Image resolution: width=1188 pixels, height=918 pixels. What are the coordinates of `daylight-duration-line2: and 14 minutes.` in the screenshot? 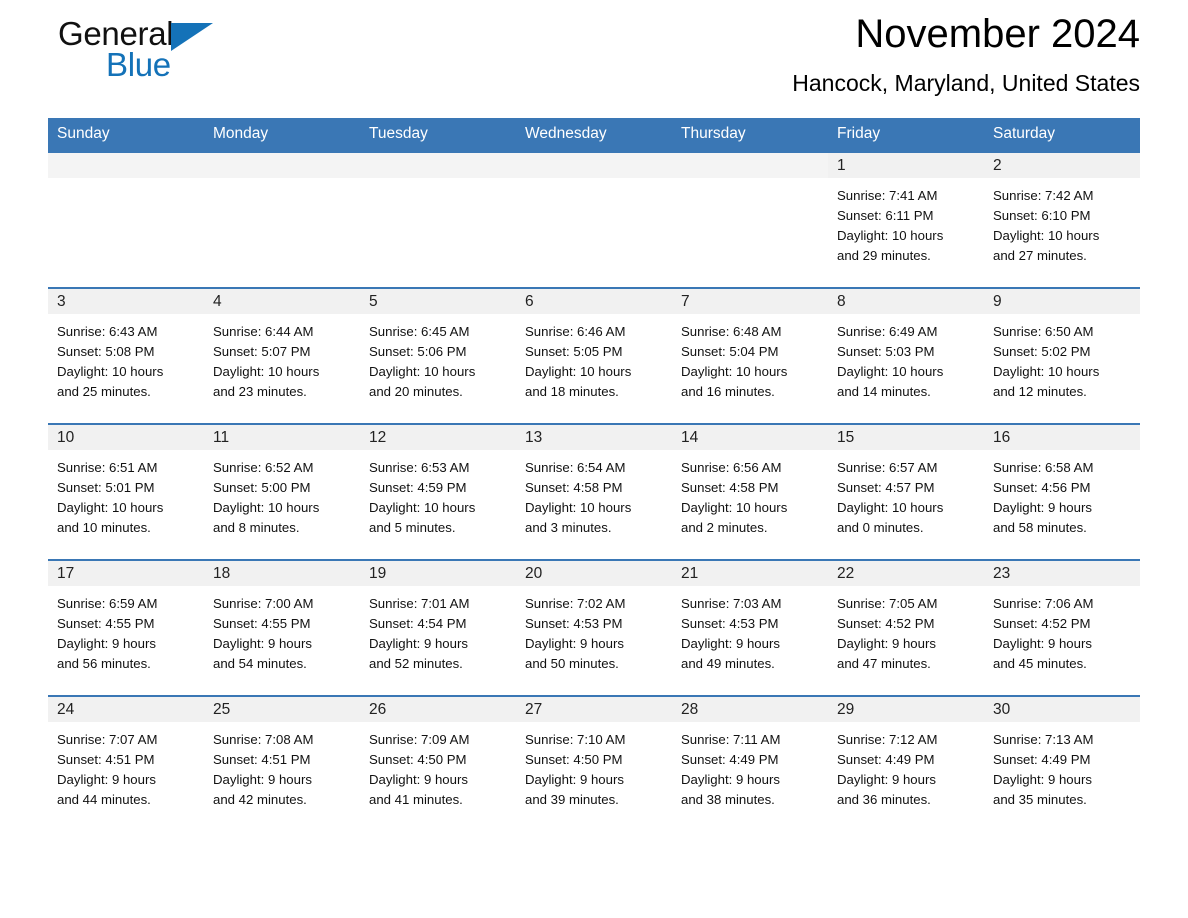 It's located at (884, 391).